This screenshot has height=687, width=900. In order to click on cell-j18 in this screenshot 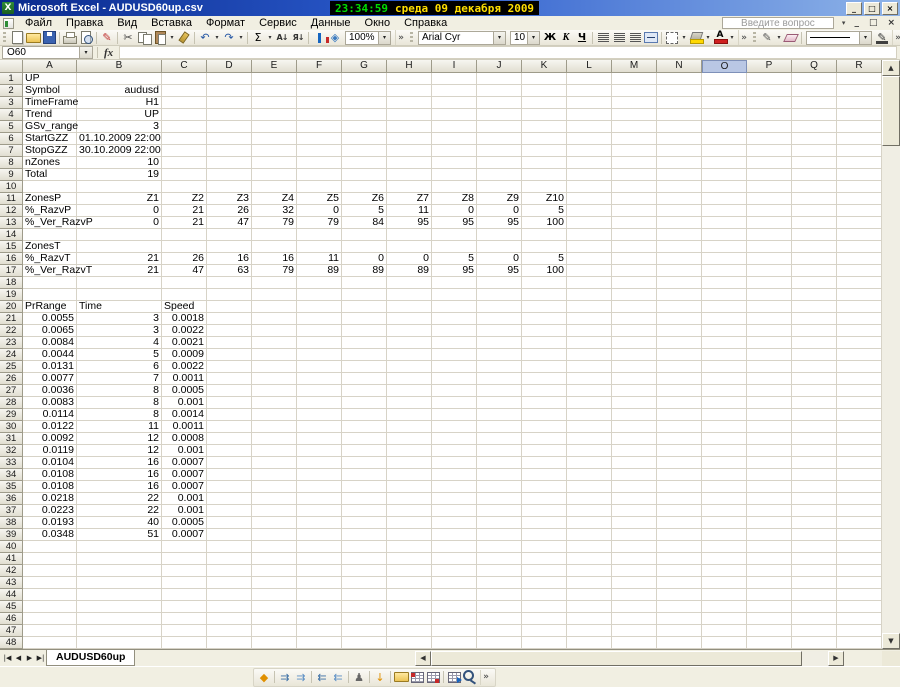, I will do `click(499, 283)`.